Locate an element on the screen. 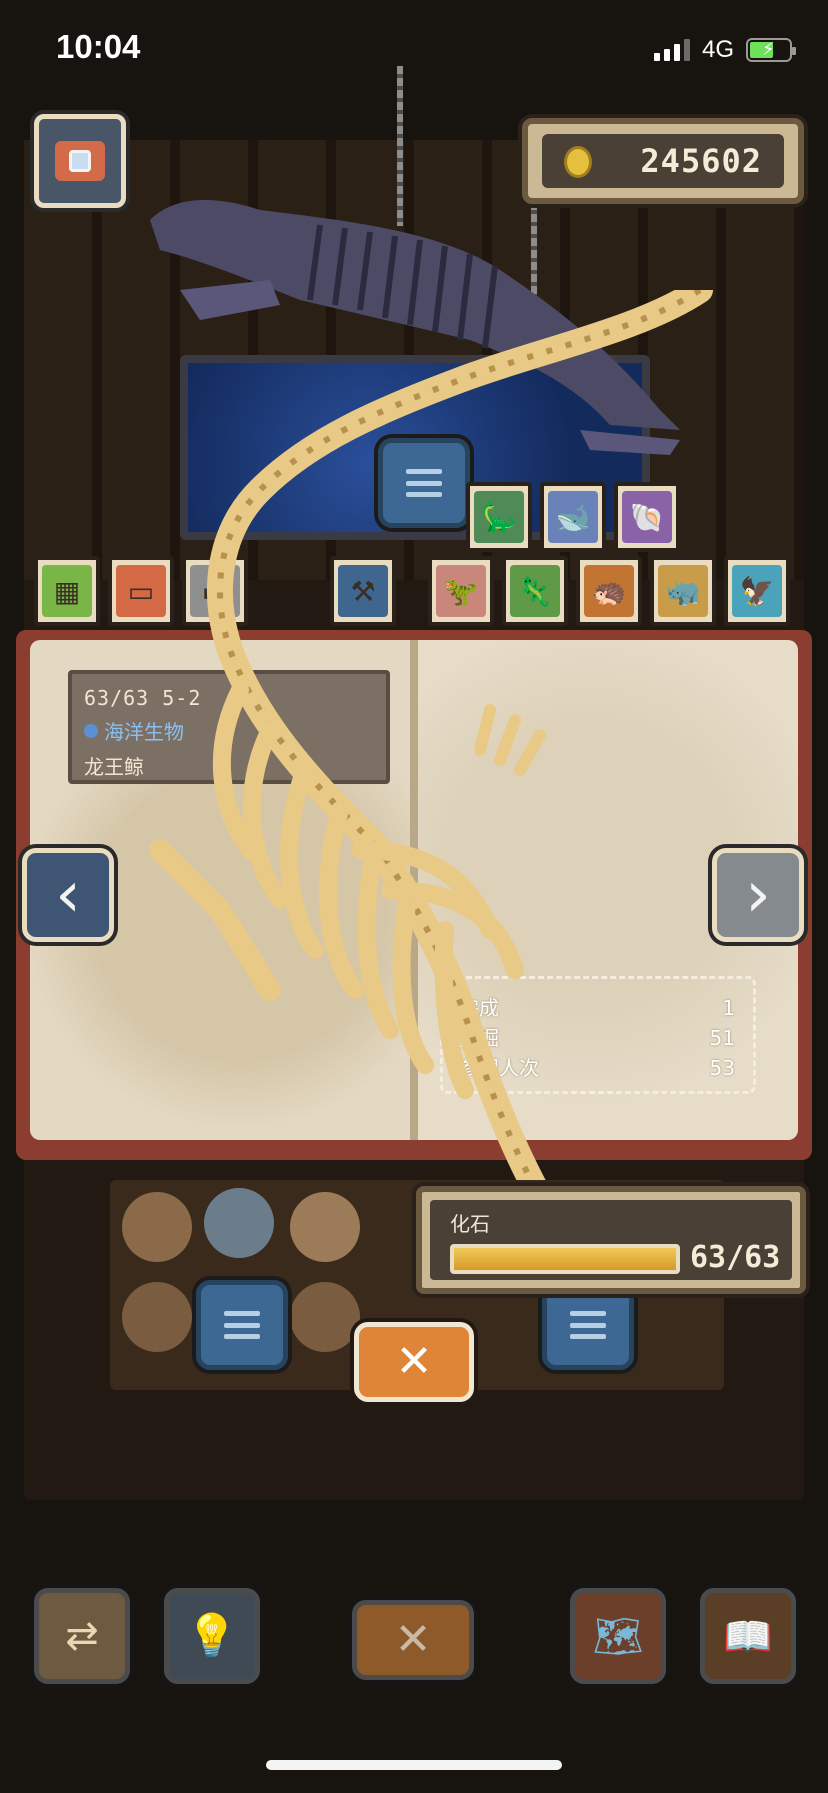 The width and height of the screenshot is (828, 1793). map-button: 🗺 is located at coordinates (618, 1636).